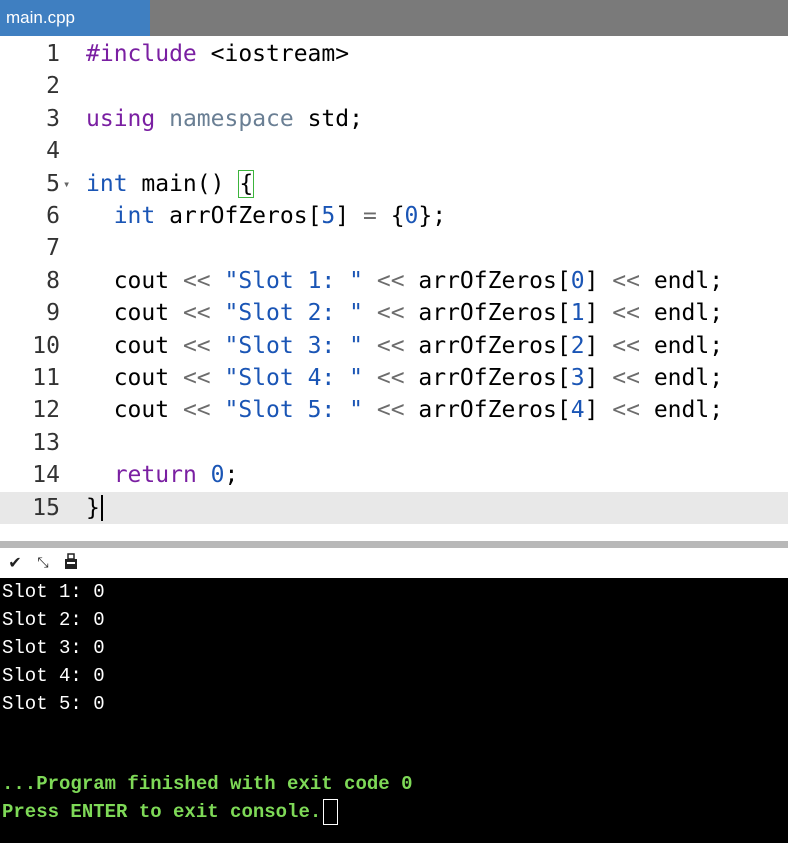 The height and width of the screenshot is (843, 788). Describe the element at coordinates (53, 151) in the screenshot. I see `line-number: 4` at that location.